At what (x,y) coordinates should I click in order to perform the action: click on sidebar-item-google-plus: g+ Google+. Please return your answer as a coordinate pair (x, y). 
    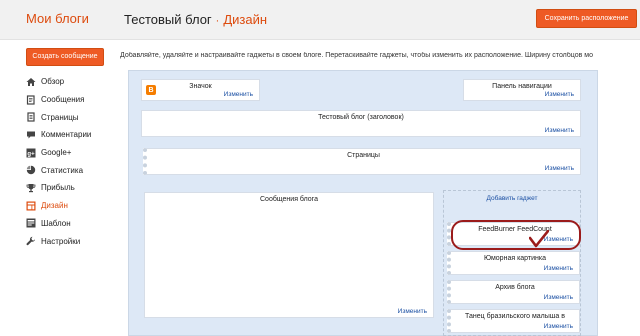
    Looking at the image, I should click on (58, 153).